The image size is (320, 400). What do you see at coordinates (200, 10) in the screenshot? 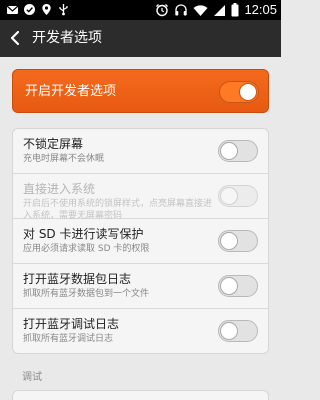
I see `wifi-icon` at bounding box center [200, 10].